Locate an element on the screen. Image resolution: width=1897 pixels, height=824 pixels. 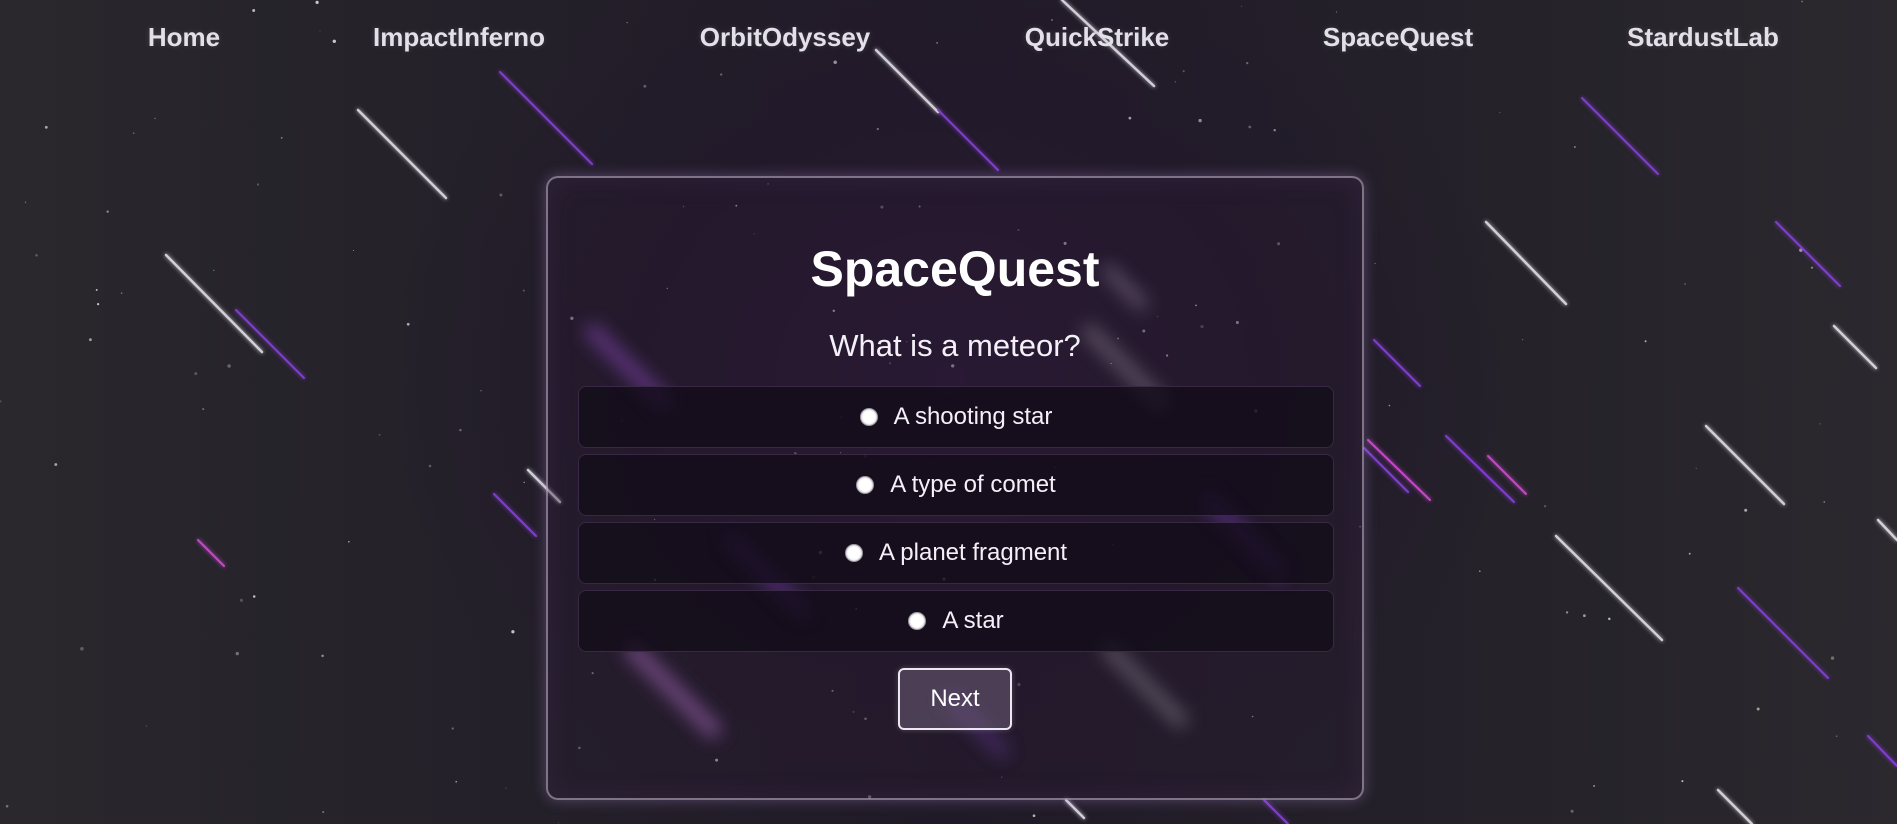
answer-option-shooting-star: A shooting star is located at coordinates (956, 417).